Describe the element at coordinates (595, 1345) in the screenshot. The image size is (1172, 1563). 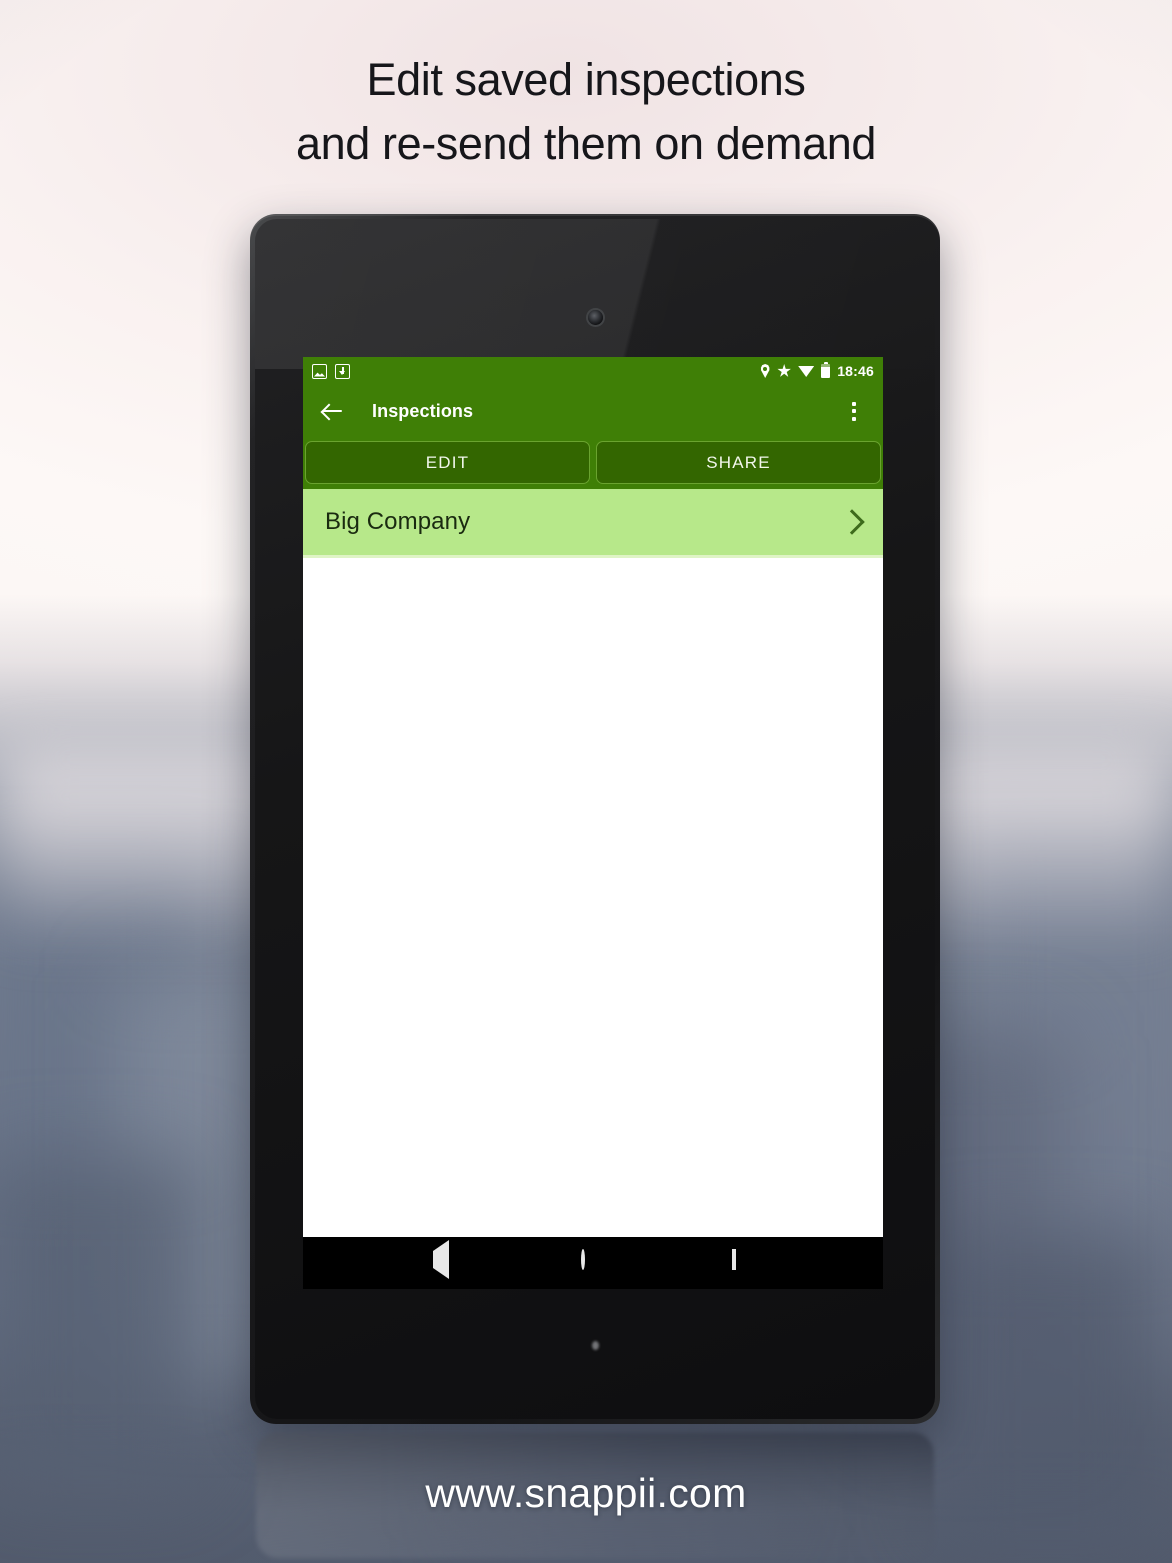
I see `notification-led-icon` at that location.